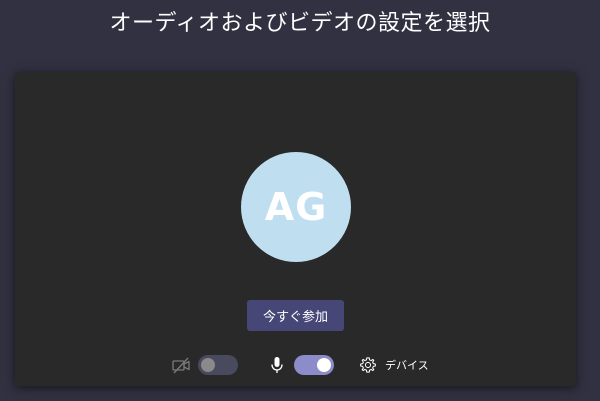  What do you see at coordinates (314, 365) in the screenshot?
I see `microphone-toggle` at bounding box center [314, 365].